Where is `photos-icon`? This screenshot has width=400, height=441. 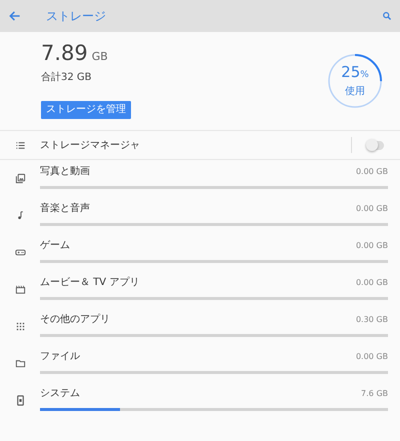
photos-icon is located at coordinates (20, 178).